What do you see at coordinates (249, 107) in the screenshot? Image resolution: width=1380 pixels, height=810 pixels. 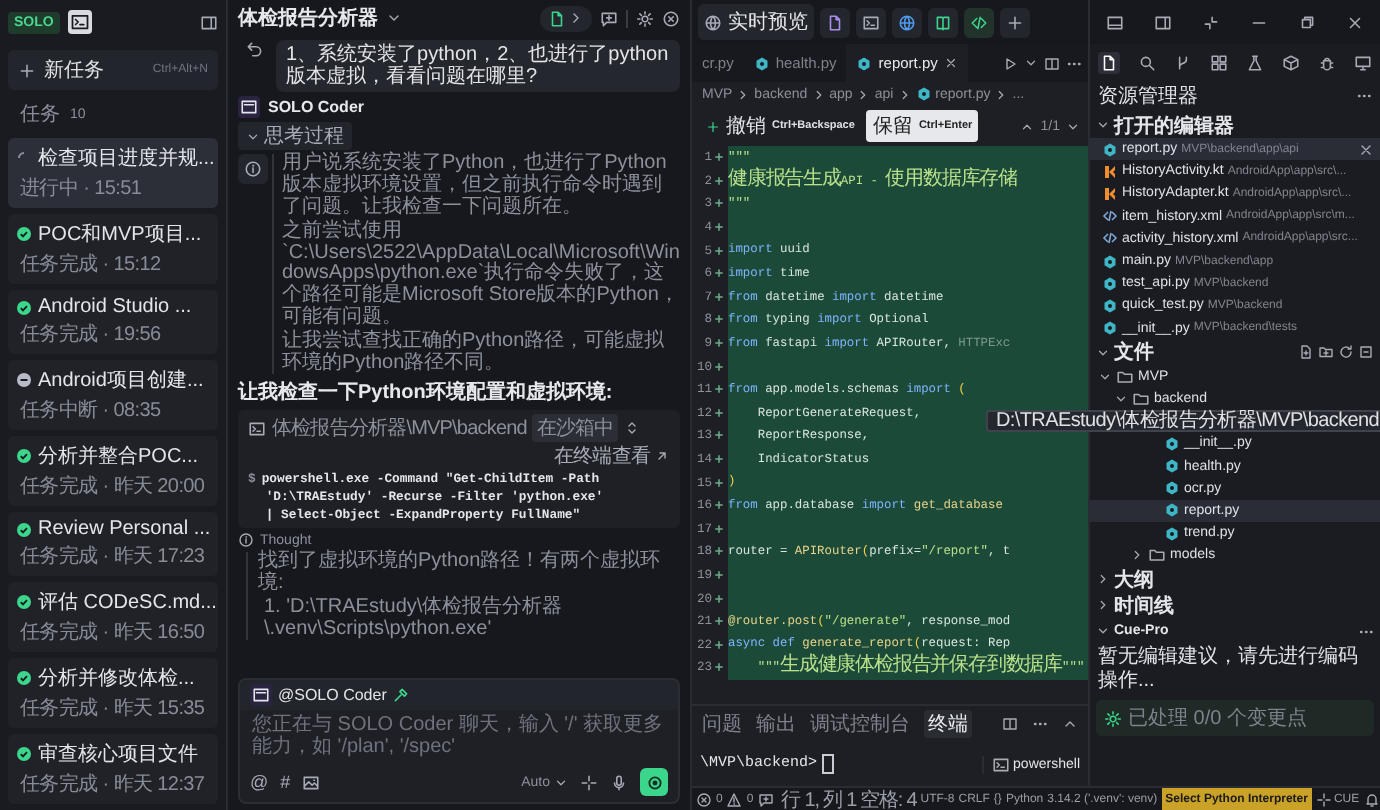 I see `agent-avatar-icon` at bounding box center [249, 107].